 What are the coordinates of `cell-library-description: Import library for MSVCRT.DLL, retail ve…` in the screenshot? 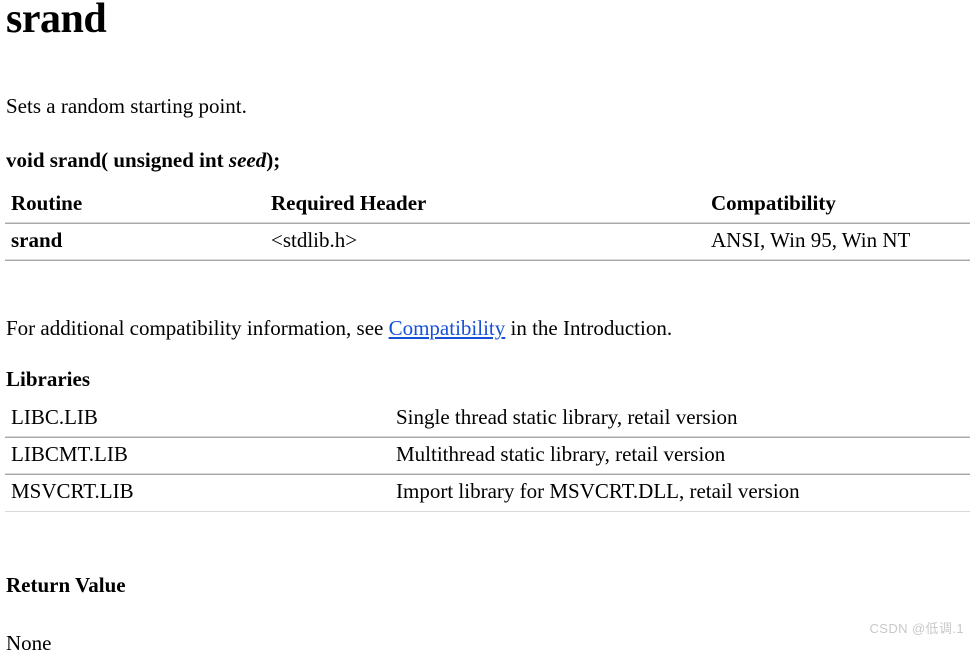 It's located at (598, 491).